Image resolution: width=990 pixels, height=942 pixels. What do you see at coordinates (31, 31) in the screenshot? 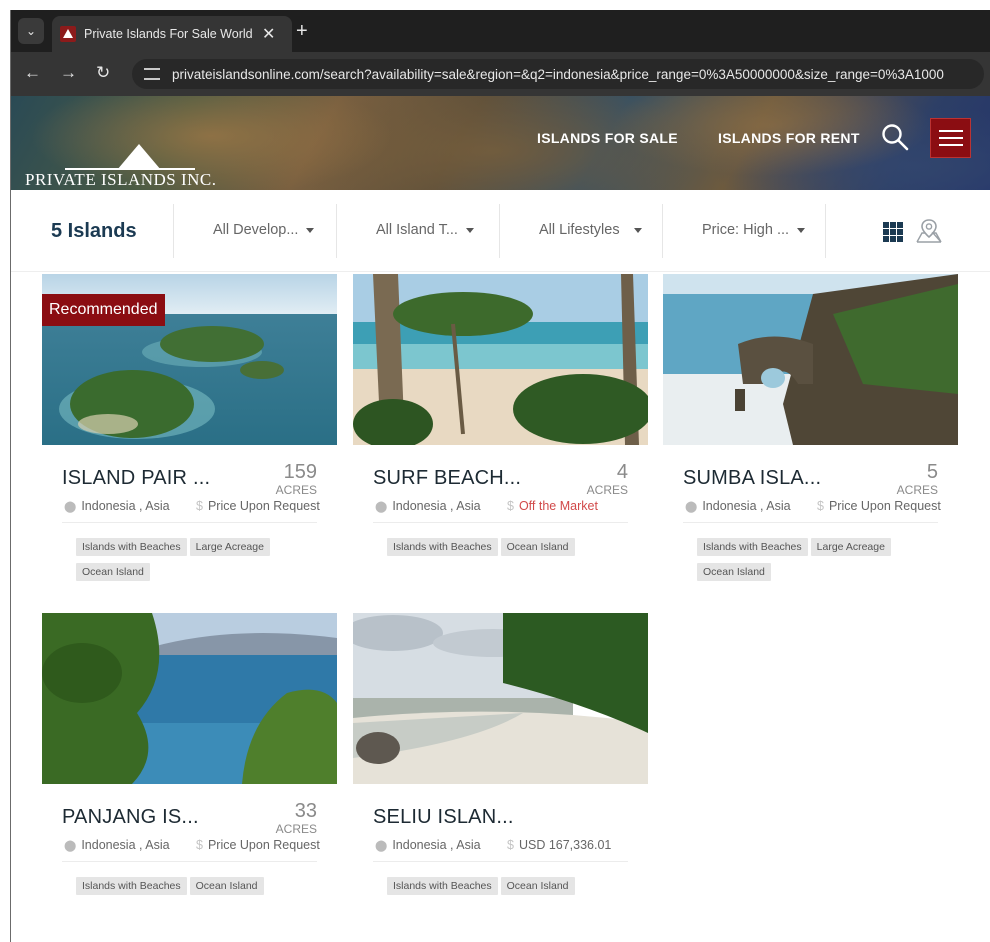
I see `tab-search-button: ⌄` at bounding box center [31, 31].